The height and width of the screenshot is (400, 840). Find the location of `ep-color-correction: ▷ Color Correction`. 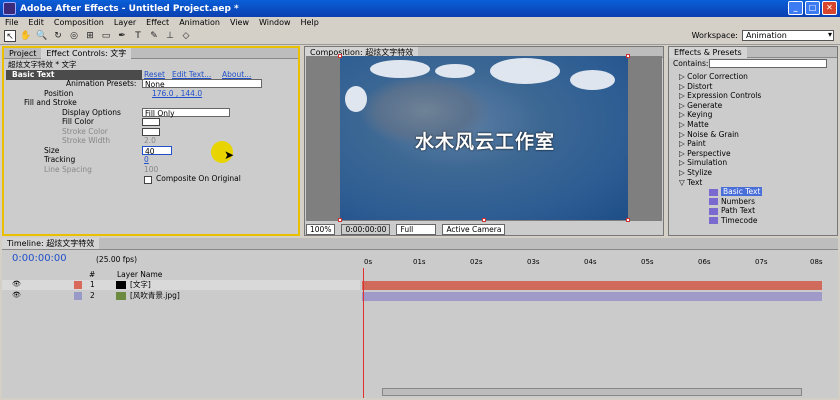

ep-color-correction: ▷ Color Correction is located at coordinates (749, 77).